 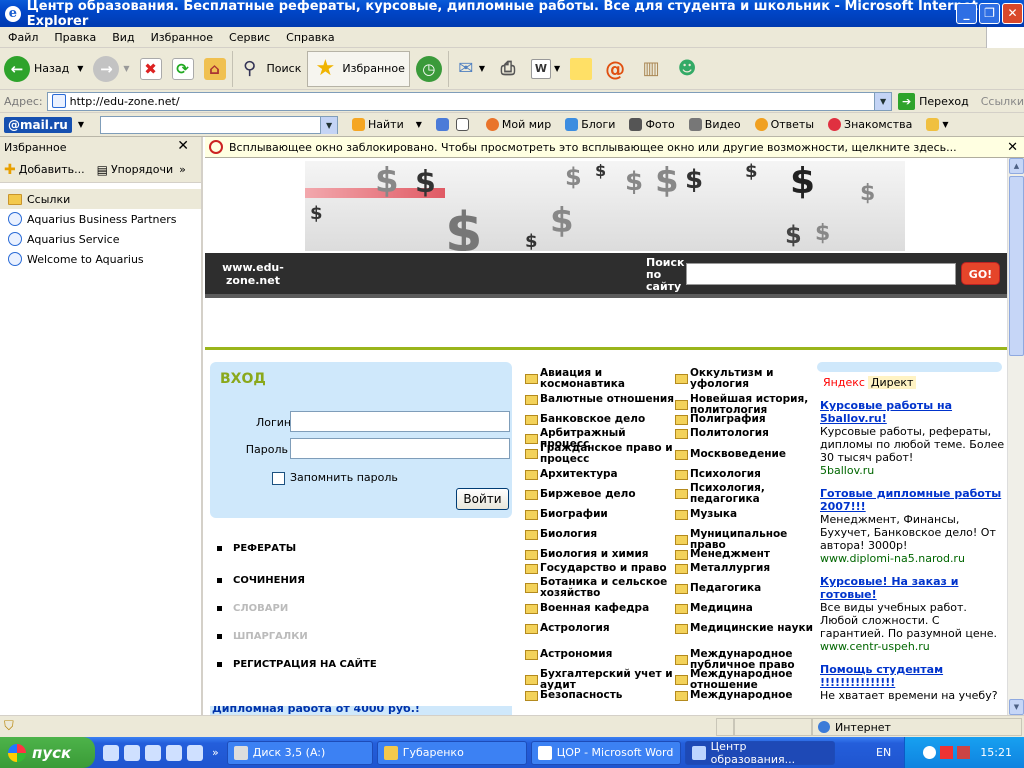 I want to click on category-link: Банковское дело, so click(x=600, y=419).